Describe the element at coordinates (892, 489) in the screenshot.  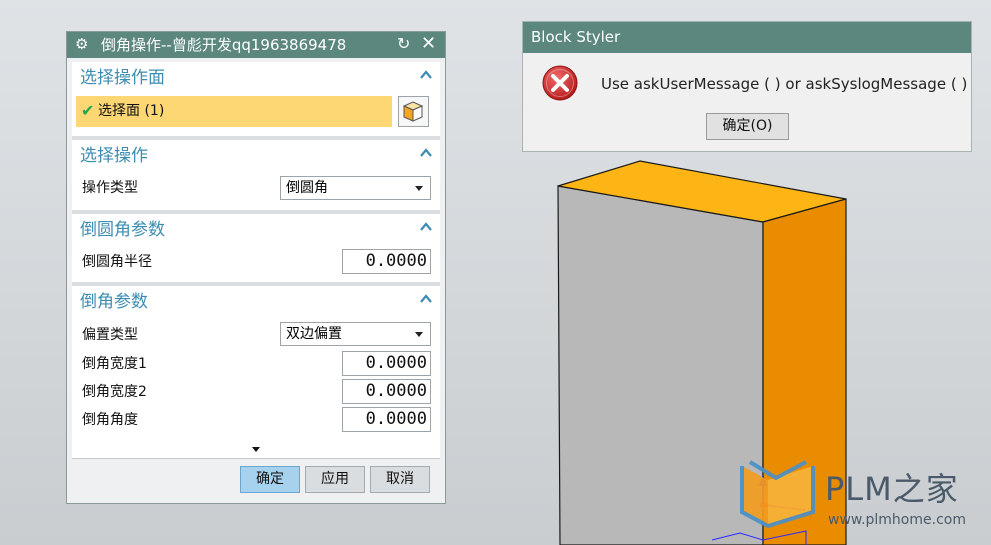
I see `watermark-brand: PLM之家` at that location.